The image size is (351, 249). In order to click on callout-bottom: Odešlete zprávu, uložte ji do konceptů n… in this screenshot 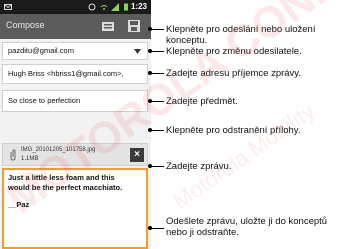, I will do `click(246, 227)`.